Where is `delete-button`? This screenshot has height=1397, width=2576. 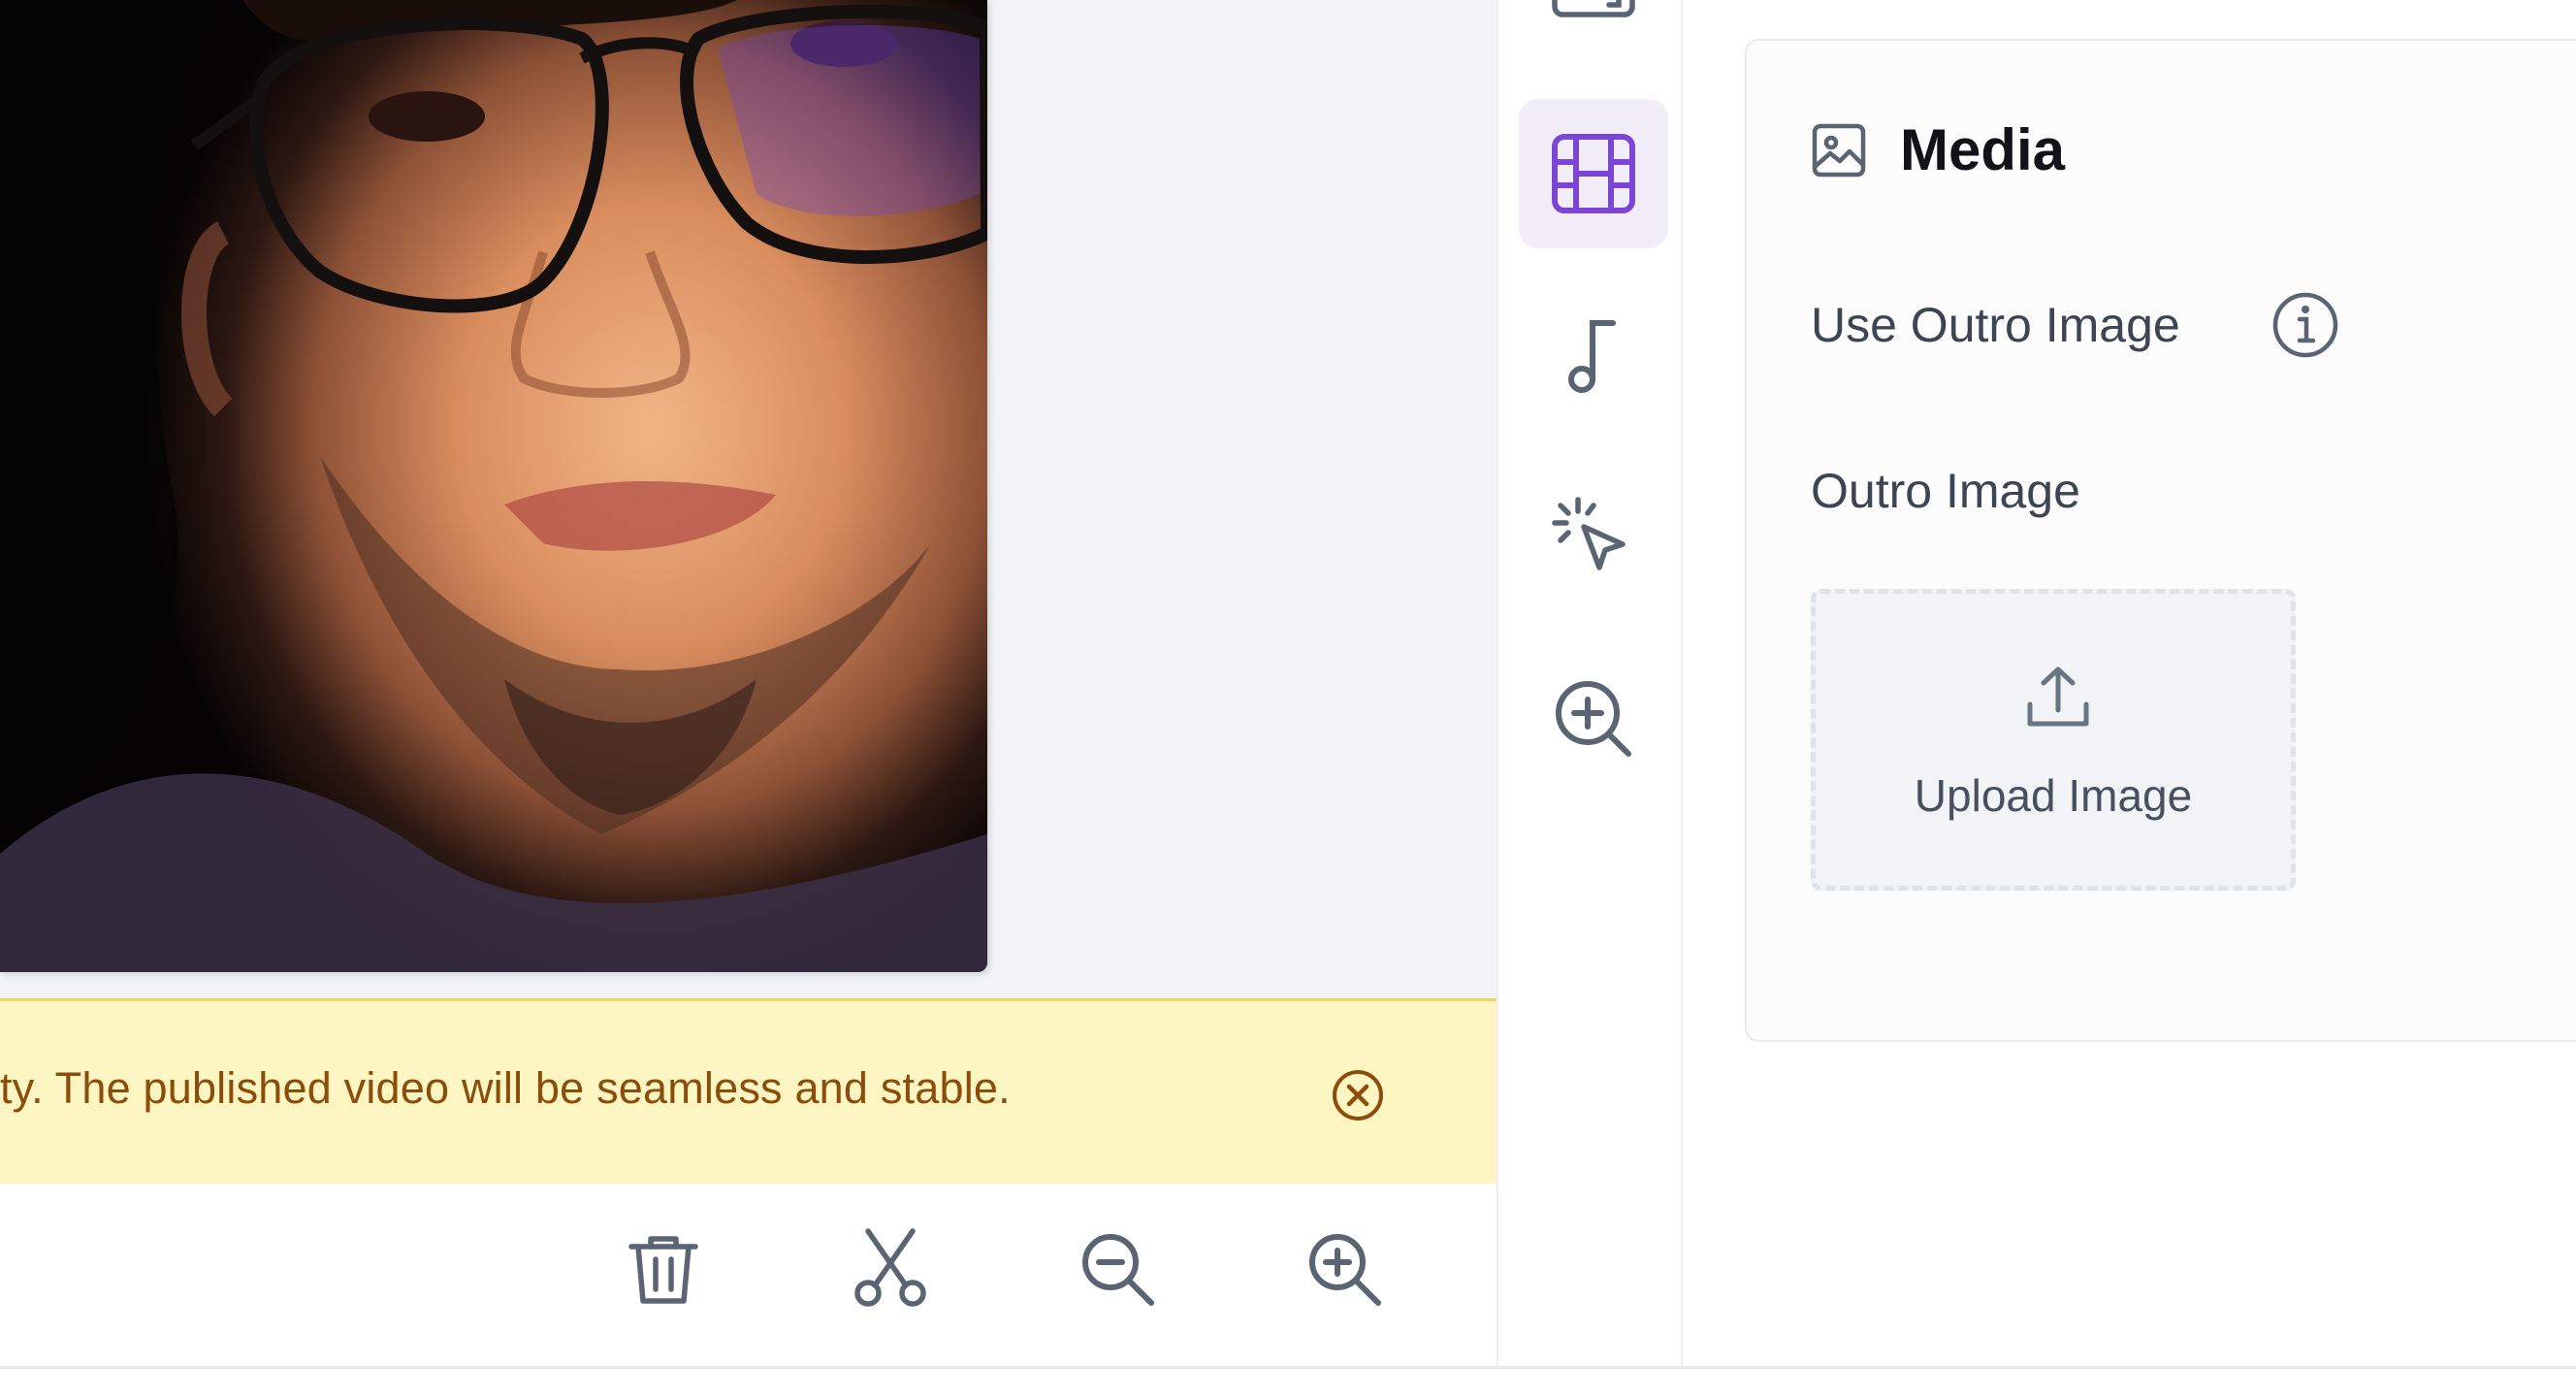
delete-button is located at coordinates (663, 1269).